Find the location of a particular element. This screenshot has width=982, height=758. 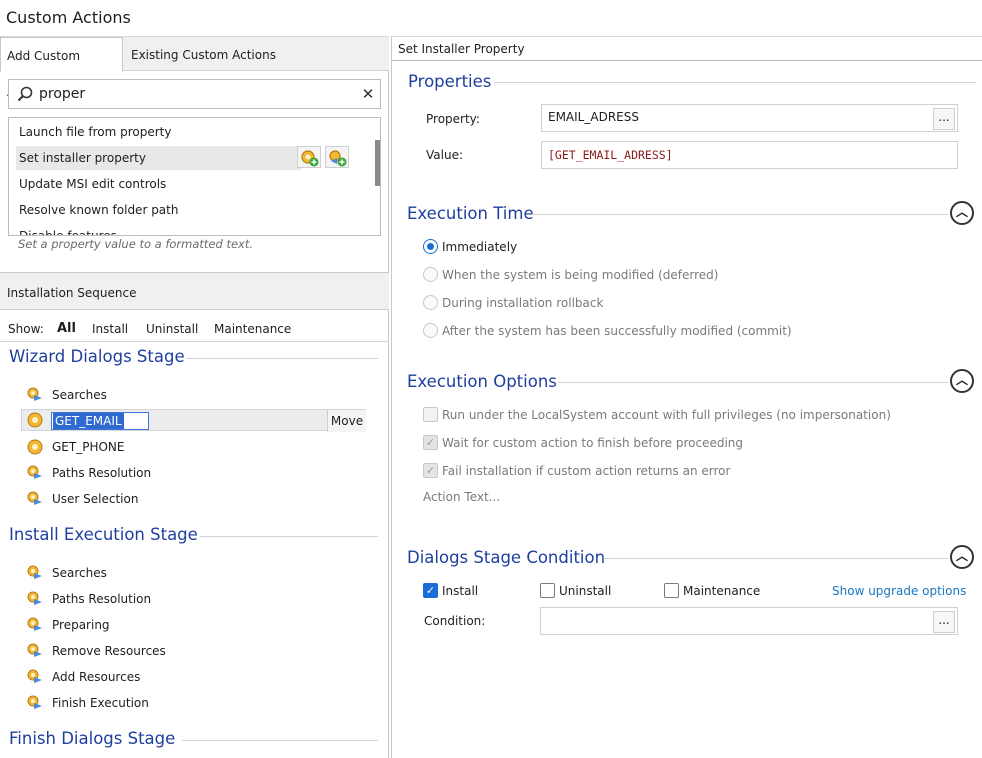

rename-input: GET_EMAIL is located at coordinates (100, 421).